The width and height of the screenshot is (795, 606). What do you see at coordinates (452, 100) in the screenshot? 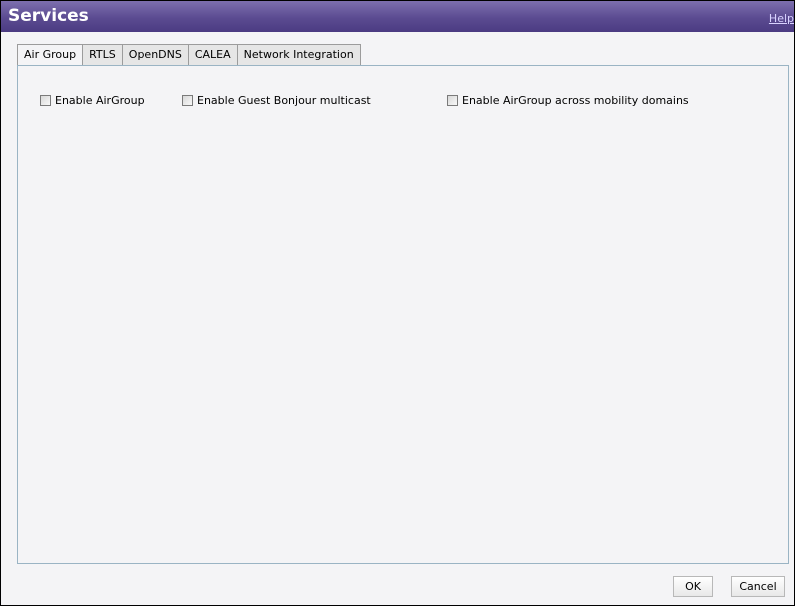
I see `enable-airgroup-across-domains-checkbox` at bounding box center [452, 100].